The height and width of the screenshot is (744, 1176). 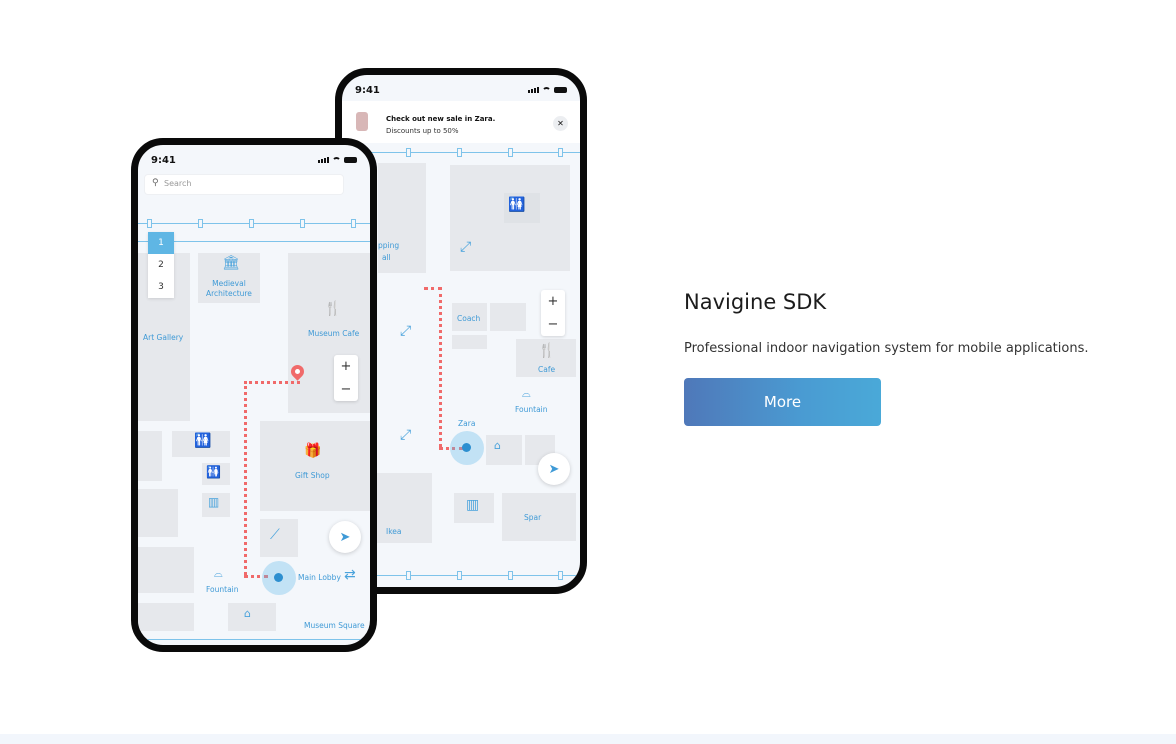 What do you see at coordinates (275, 535) in the screenshot?
I see `stairs-icon: ⟋` at bounding box center [275, 535].